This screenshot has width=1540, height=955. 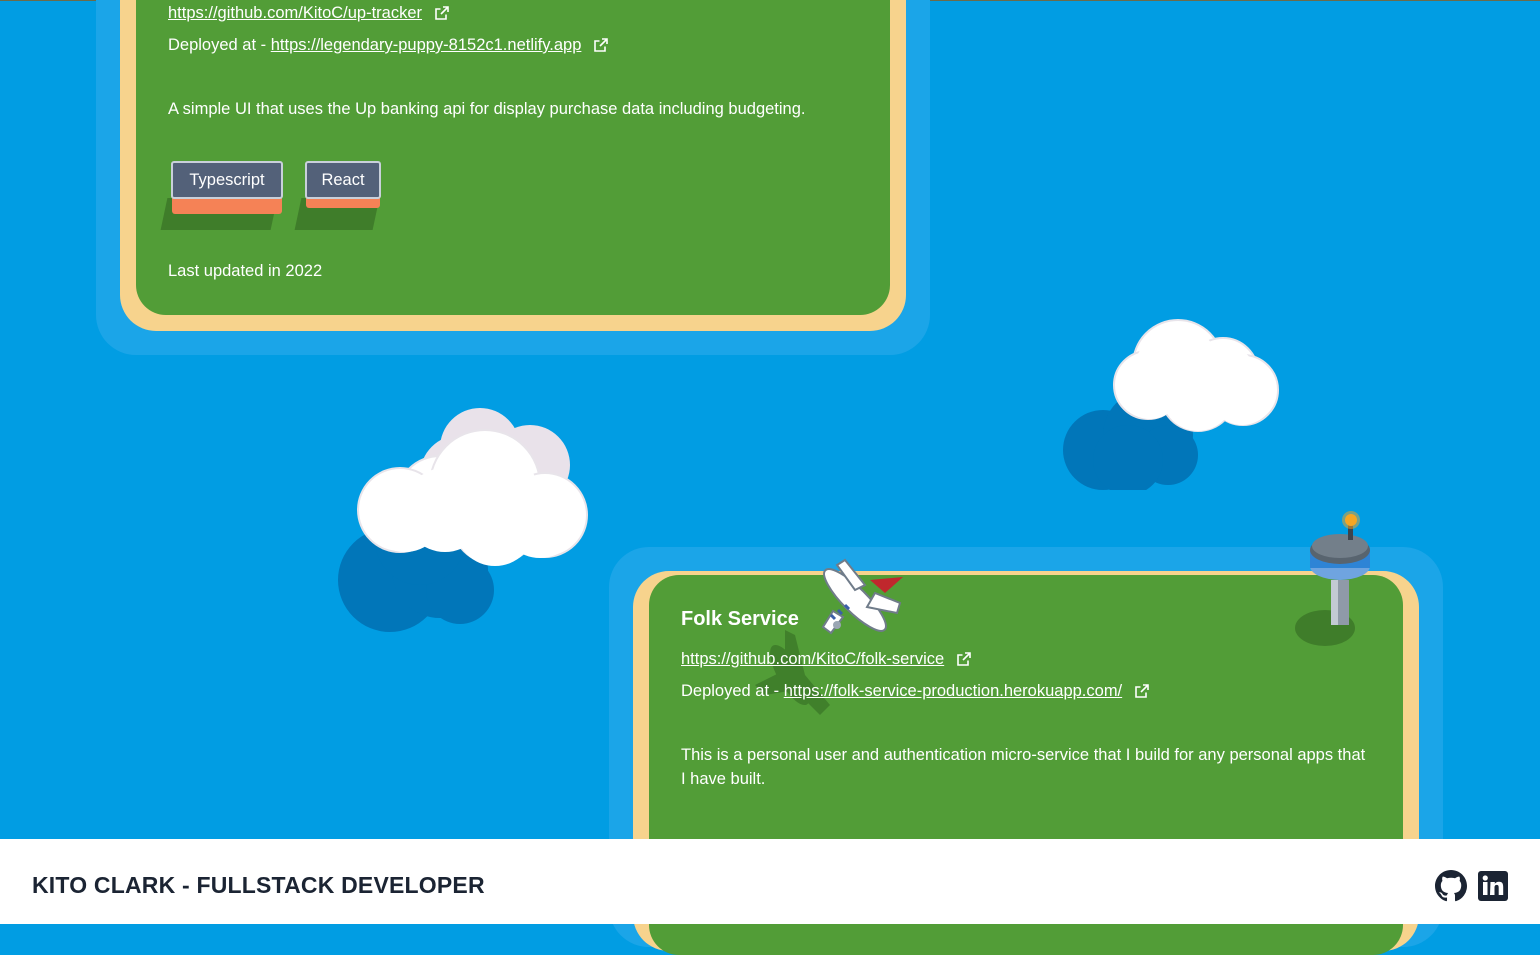 I want to click on repo-link-row: https://github.com/KitoC/folk-service, so click(x=1026, y=659).